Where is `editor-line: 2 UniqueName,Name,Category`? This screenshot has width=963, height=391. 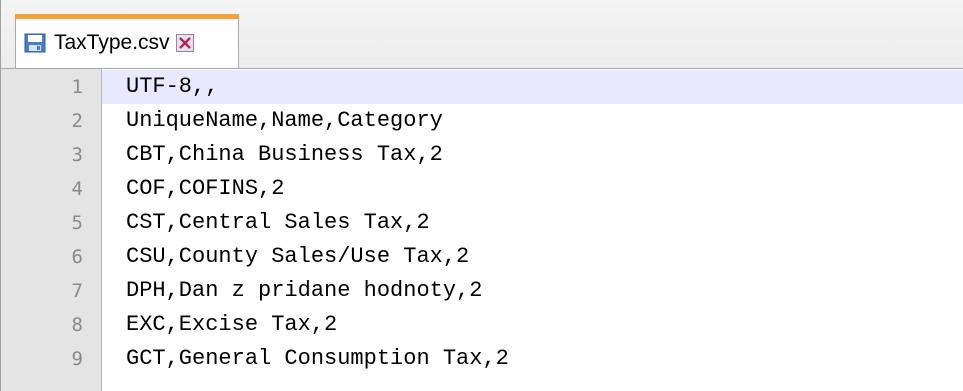
editor-line: 2 UniqueName,Name,Category is located at coordinates (482, 121).